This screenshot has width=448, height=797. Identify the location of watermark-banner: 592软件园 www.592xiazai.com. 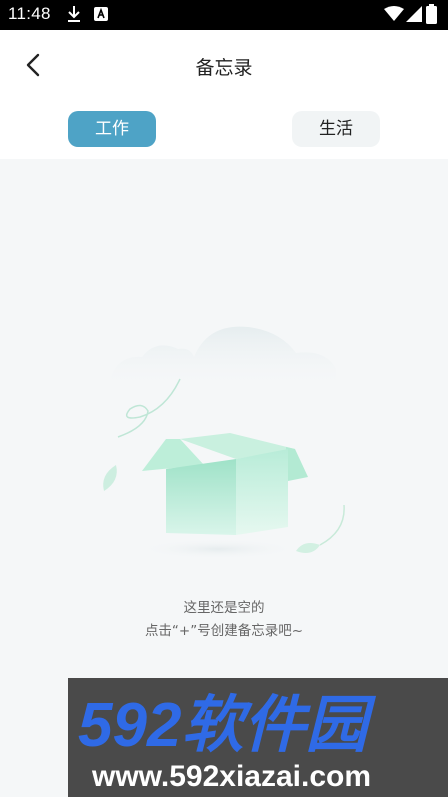
(258, 737).